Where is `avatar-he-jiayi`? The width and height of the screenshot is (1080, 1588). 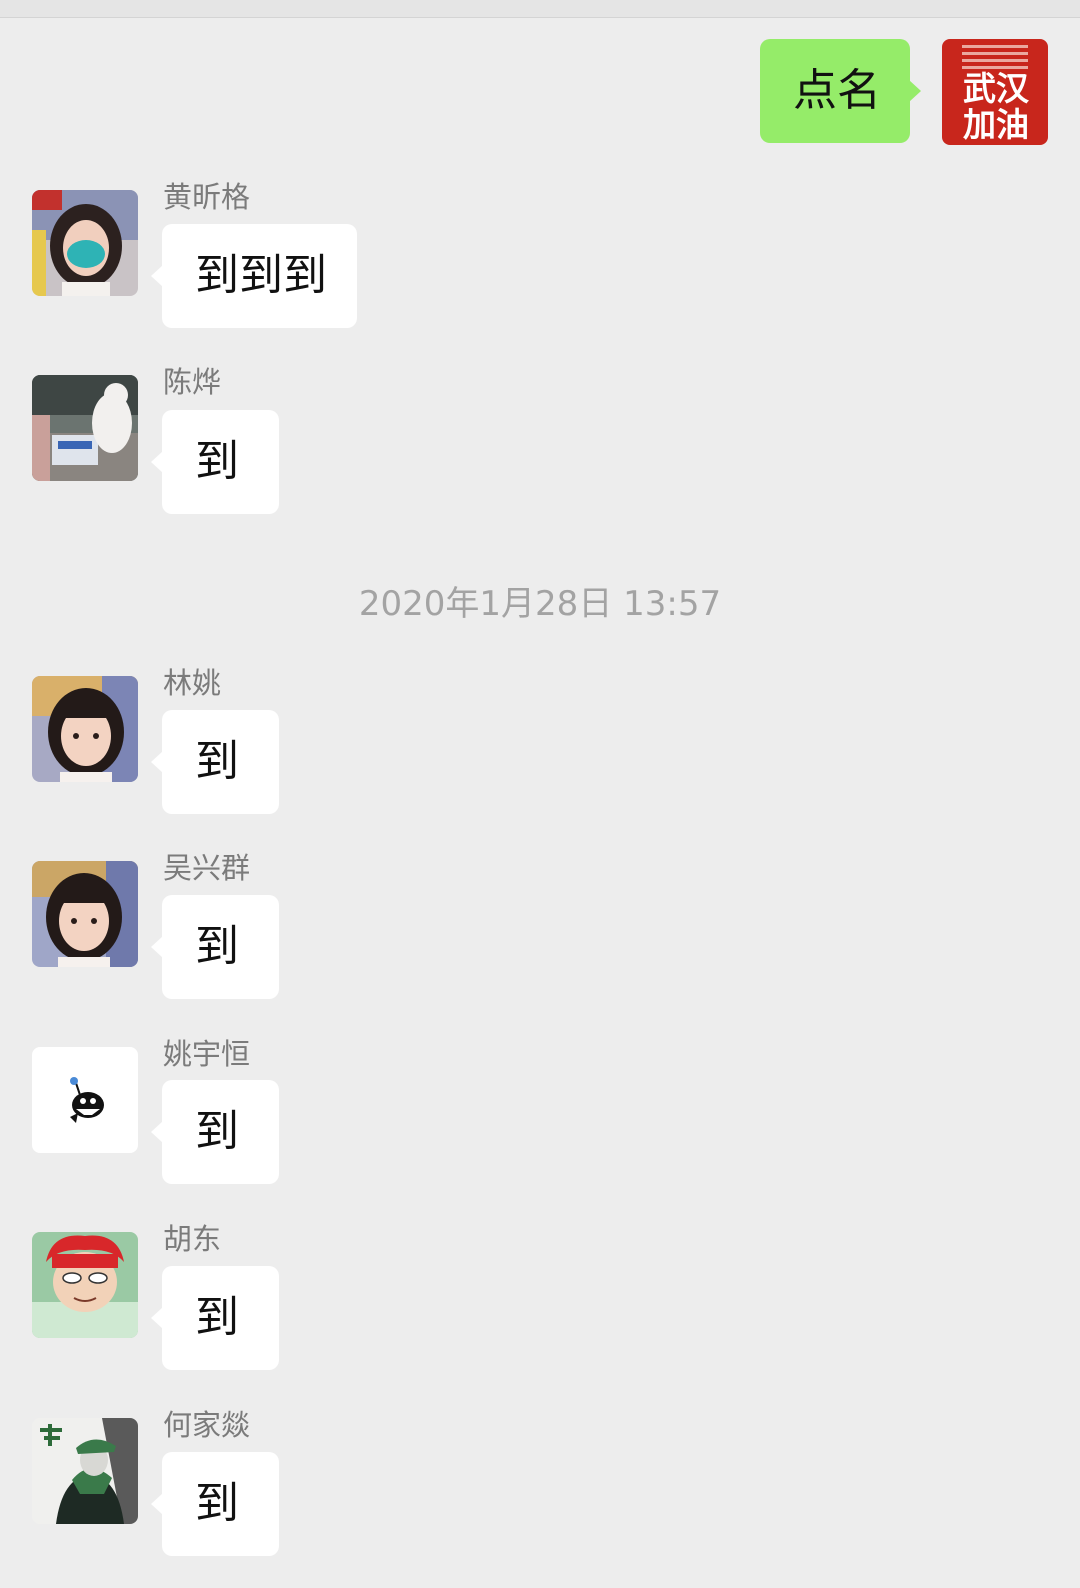 avatar-he-jiayi is located at coordinates (85, 1471).